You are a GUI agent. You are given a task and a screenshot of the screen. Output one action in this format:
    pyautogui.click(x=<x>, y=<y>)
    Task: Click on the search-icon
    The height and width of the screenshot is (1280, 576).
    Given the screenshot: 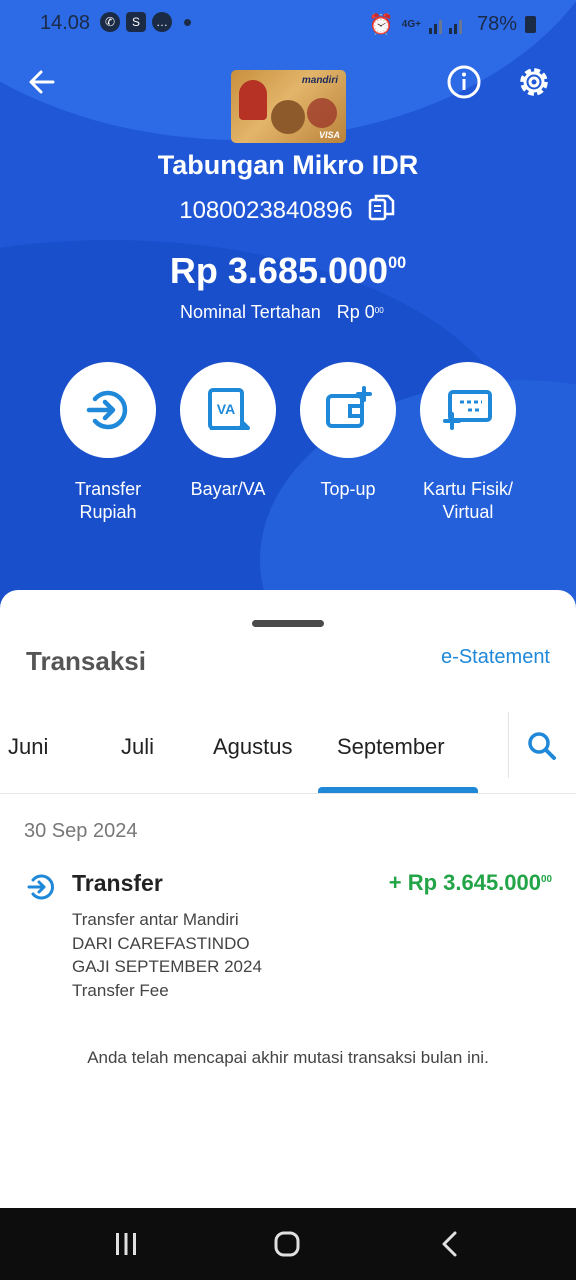 What is the action you would take?
    pyautogui.click(x=542, y=746)
    